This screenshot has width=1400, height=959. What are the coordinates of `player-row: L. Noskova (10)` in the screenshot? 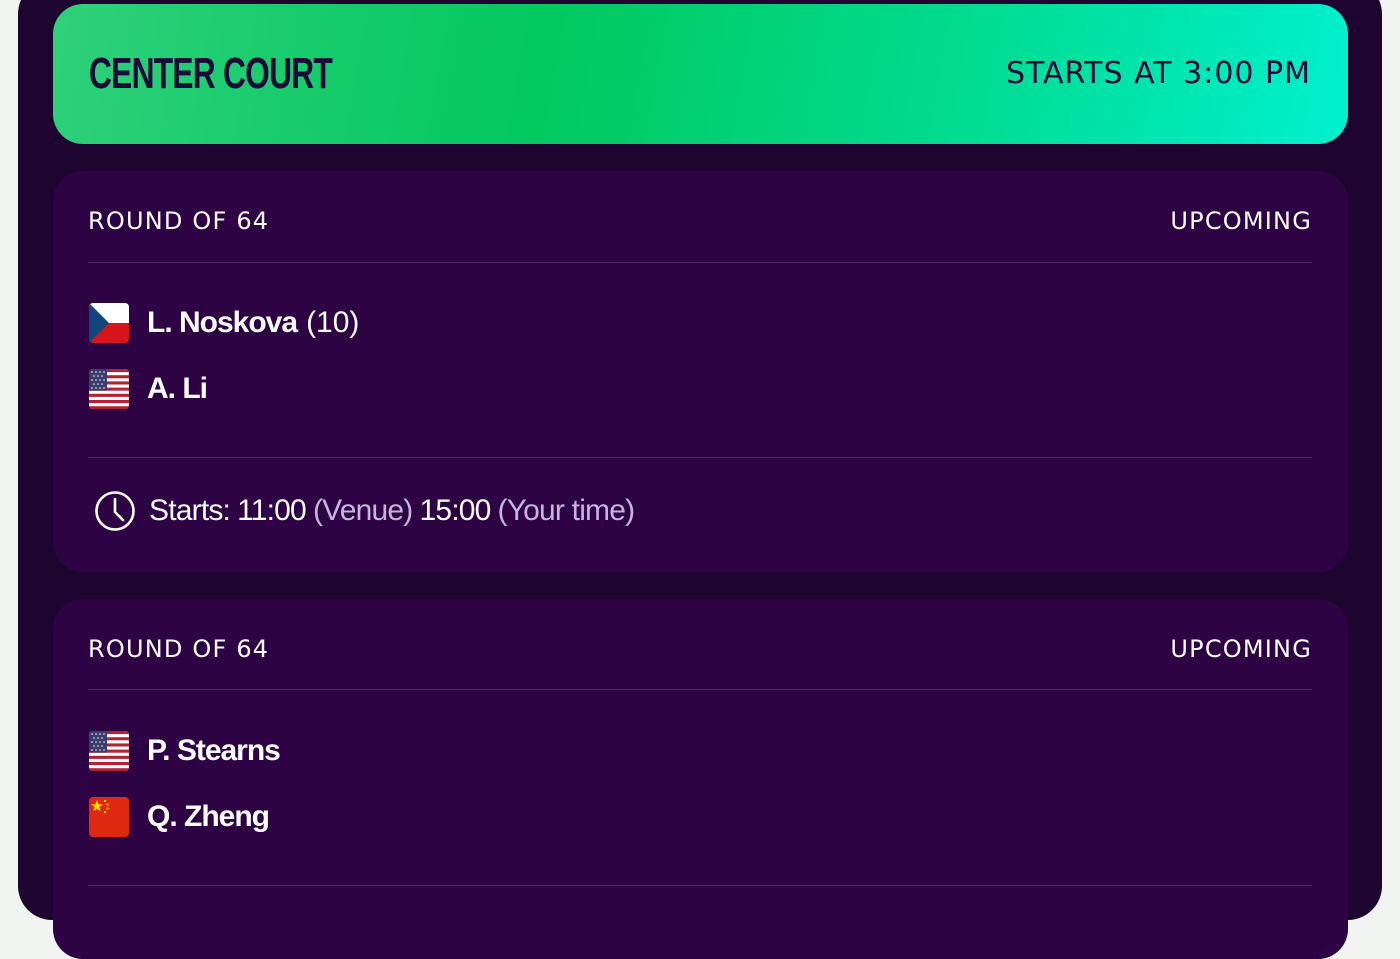 It's located at (224, 323).